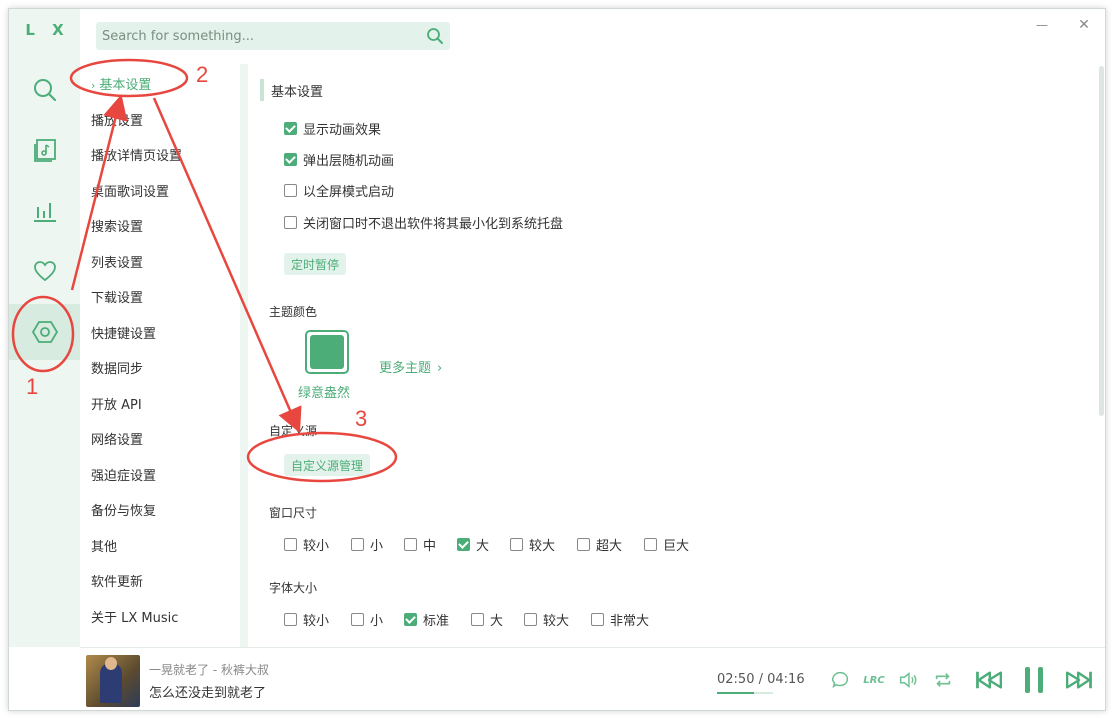 Image resolution: width=1114 pixels, height=718 pixels. Describe the element at coordinates (487, 619) in the screenshot. I see `font-size-option: 大` at that location.